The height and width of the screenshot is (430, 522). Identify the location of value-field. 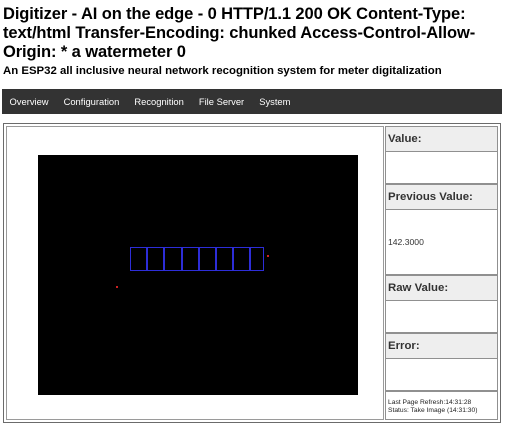
(441, 168).